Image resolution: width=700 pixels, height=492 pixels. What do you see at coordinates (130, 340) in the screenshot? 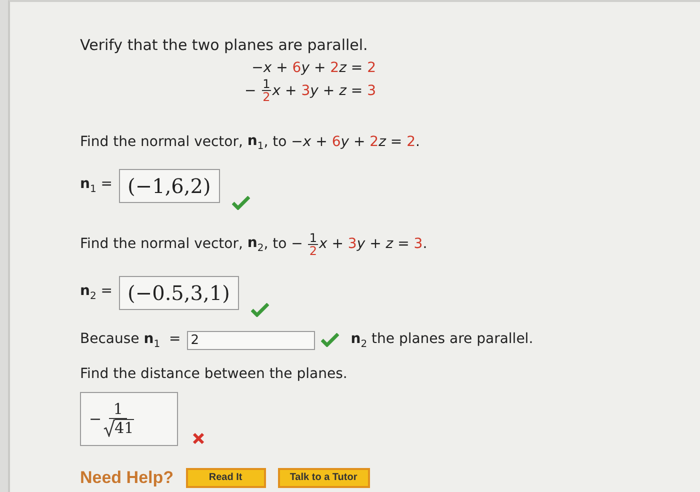
I see `because-text: Because n$_{1}$ =` at bounding box center [130, 340].